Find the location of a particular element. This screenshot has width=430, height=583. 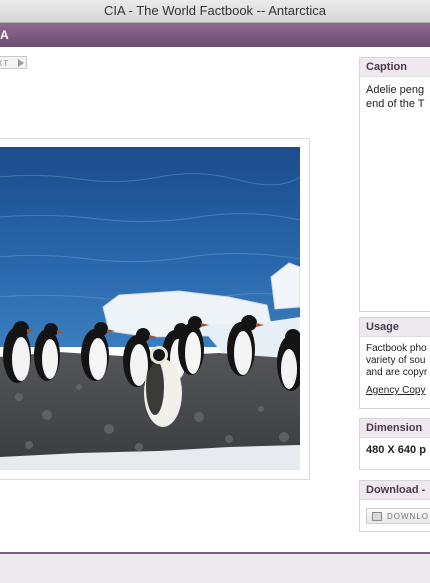

window-title-bar: CIA - The World Factbook -- Antarctica is located at coordinates (215, 11).